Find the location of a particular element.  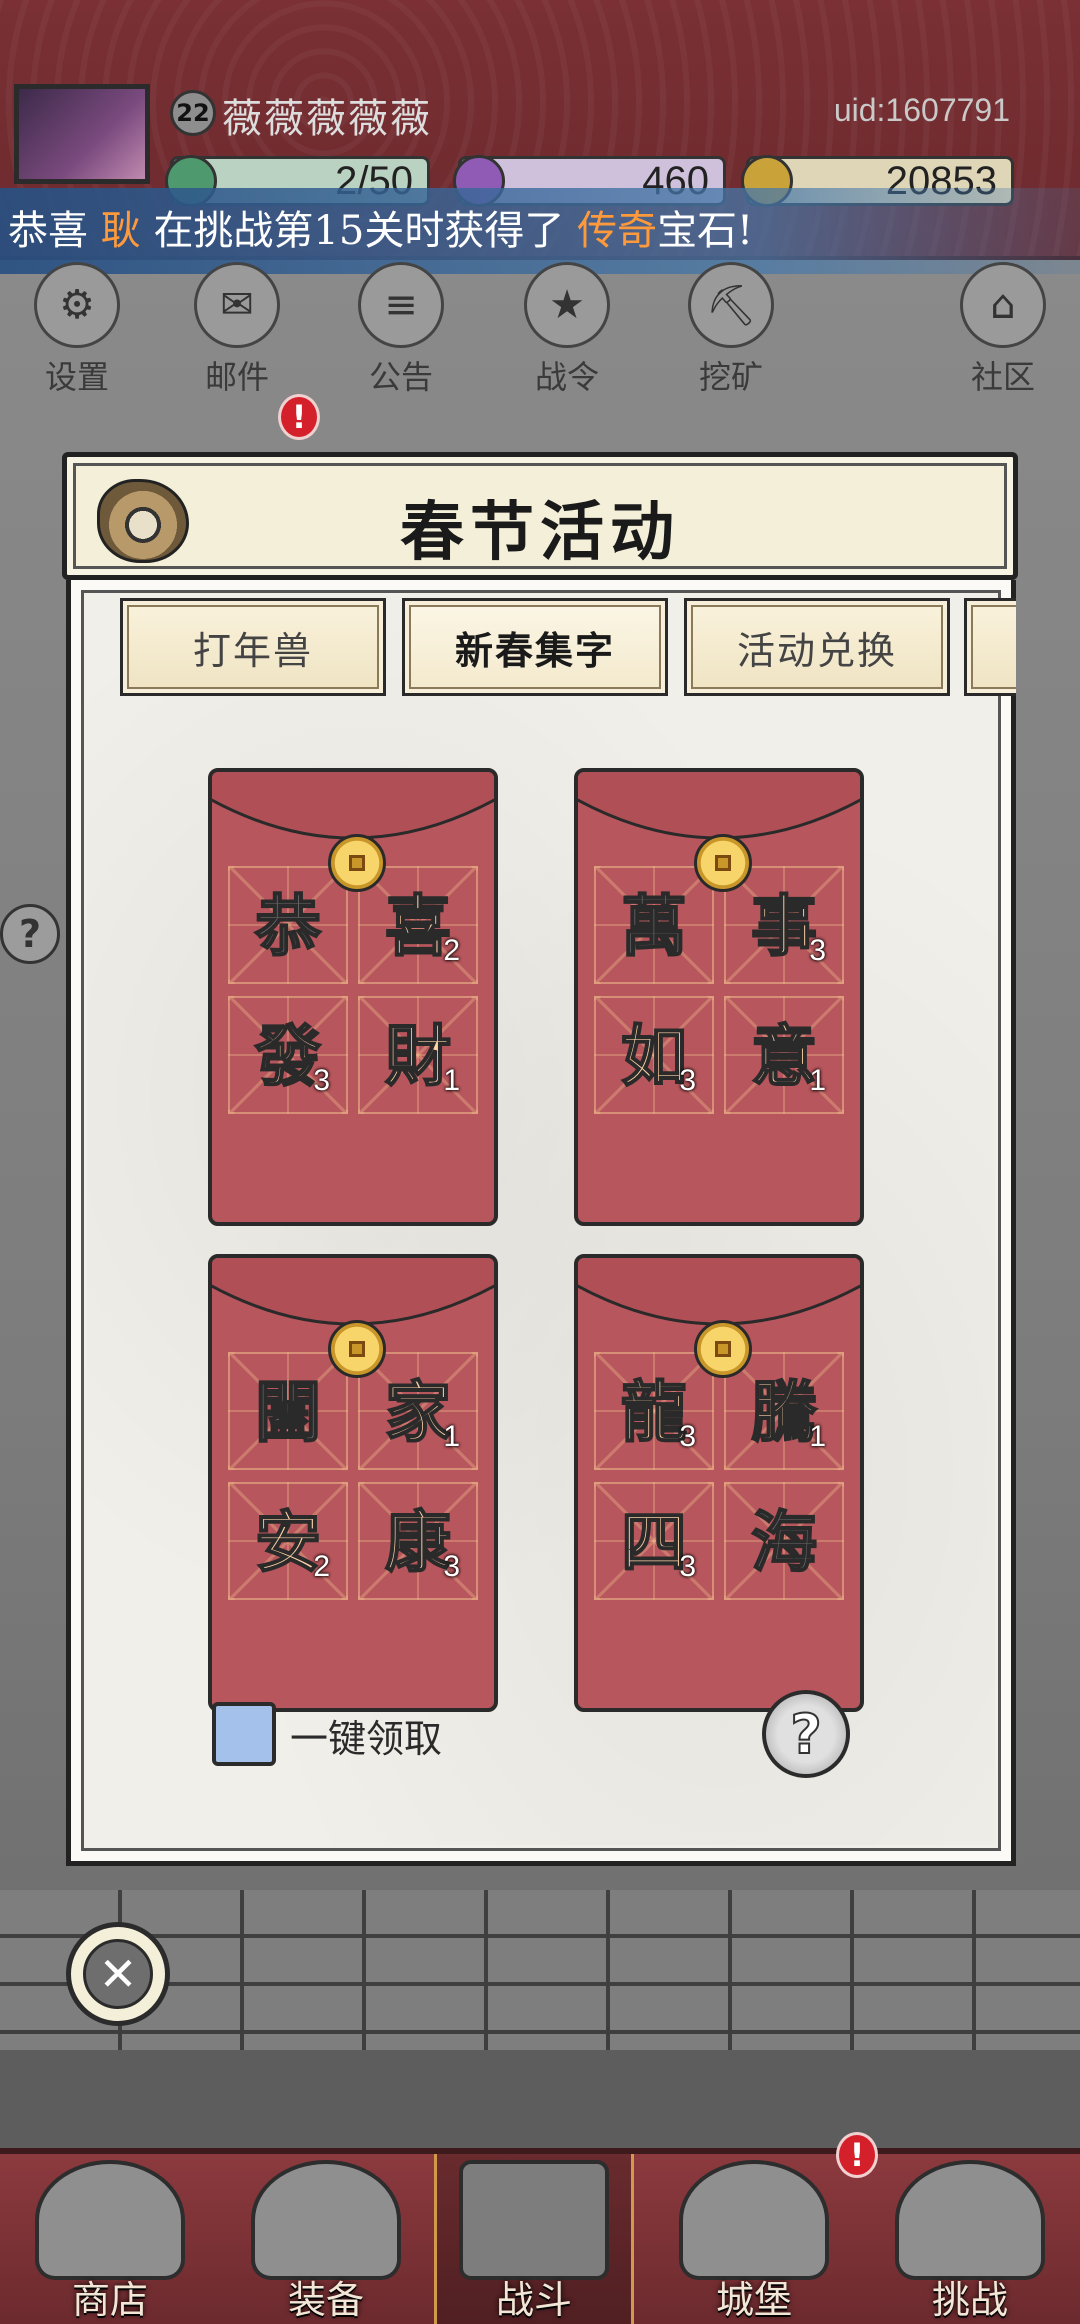

broadcast-item: 传奇 is located at coordinates (617, 231).